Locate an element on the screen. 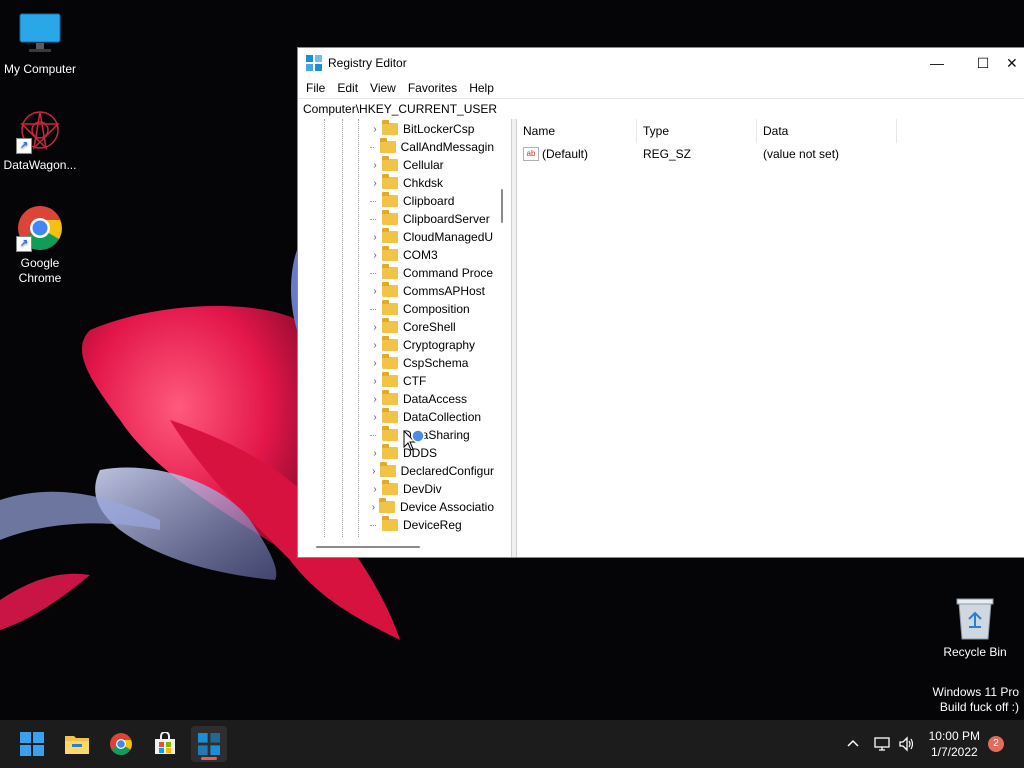 This screenshot has height=768, width=1024. column-header-data: Data is located at coordinates (827, 131).